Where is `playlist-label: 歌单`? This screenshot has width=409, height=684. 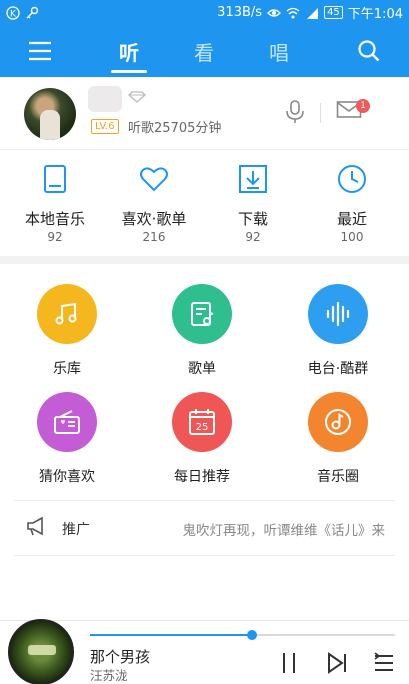
playlist-label: 歌单 is located at coordinates (202, 369).